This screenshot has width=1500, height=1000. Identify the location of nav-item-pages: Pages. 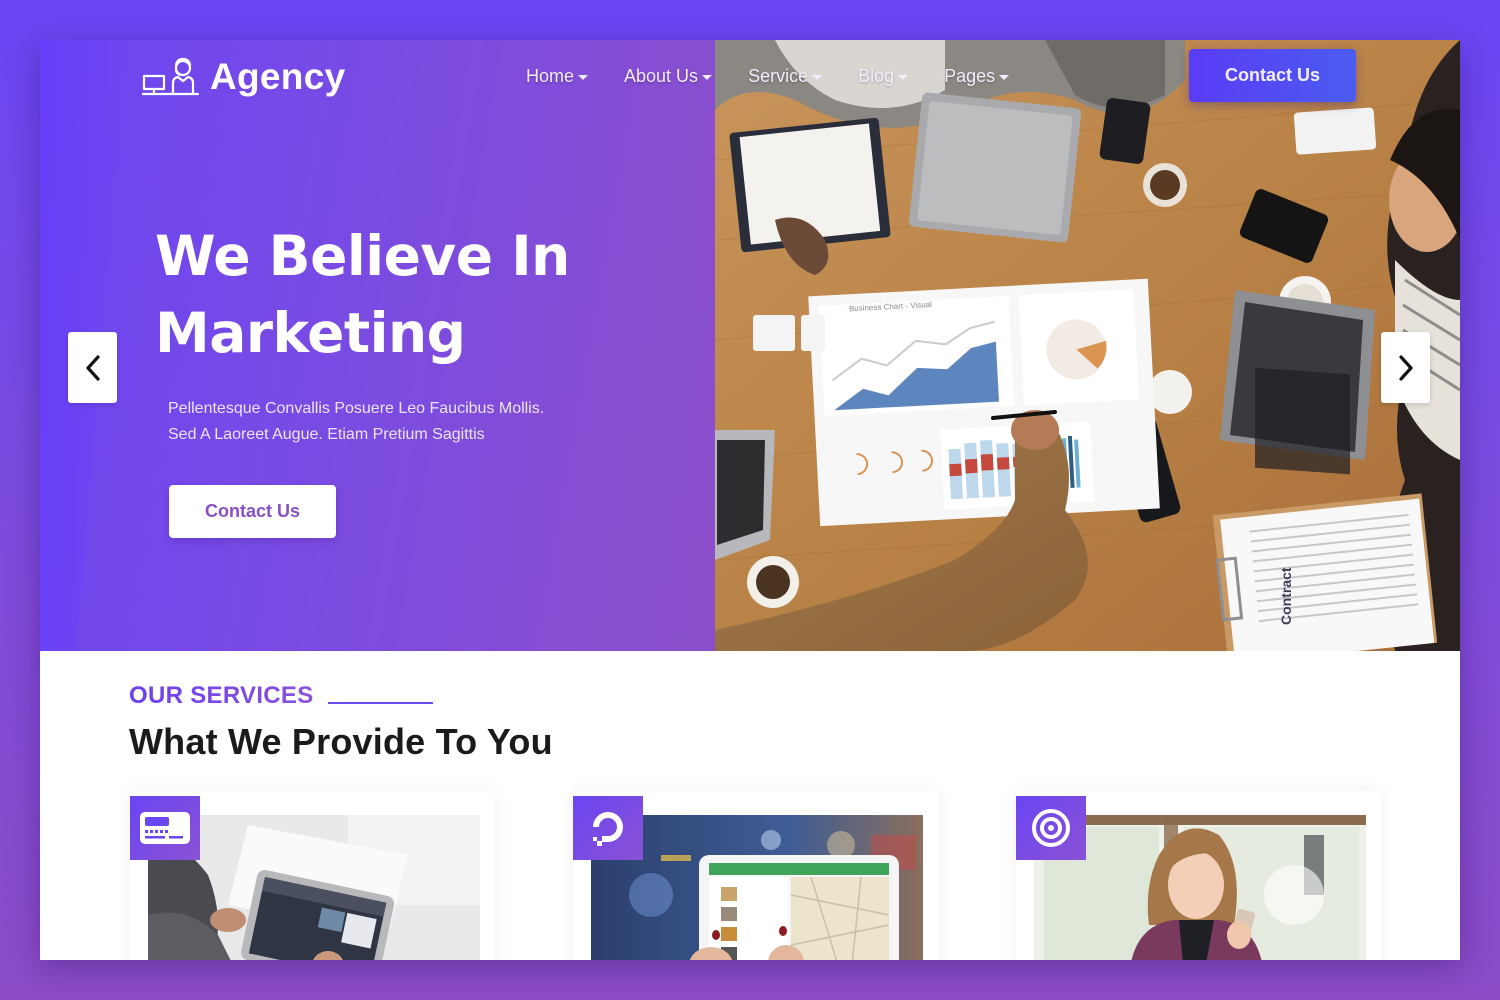
(977, 76).